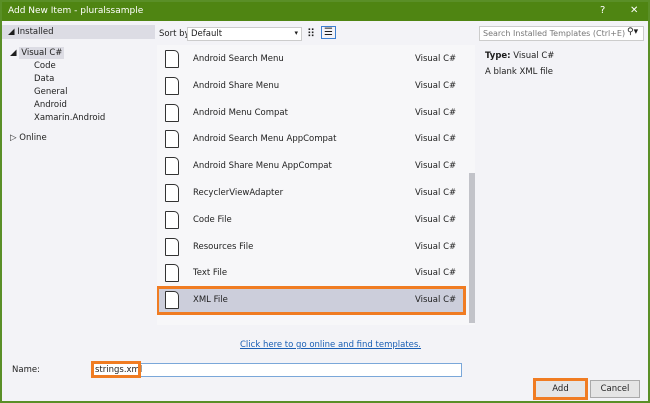  Describe the element at coordinates (498, 56) in the screenshot. I see `type-label: Type:` at that location.